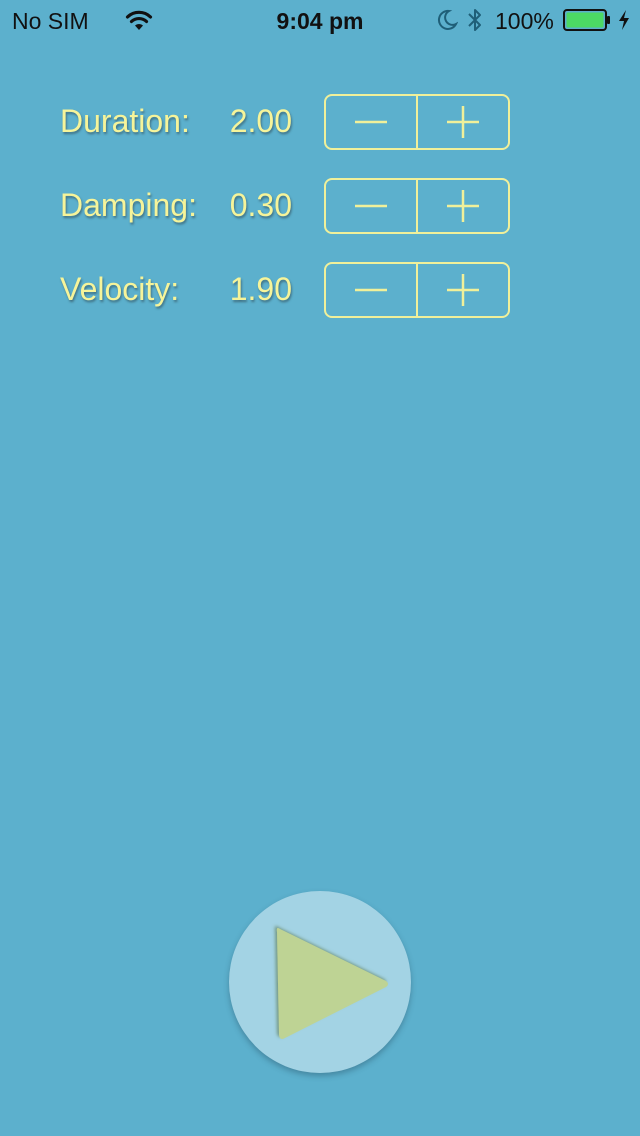  Describe the element at coordinates (320, 291) in the screenshot. I see `velocity-row: Velocity: 1.90` at that location.